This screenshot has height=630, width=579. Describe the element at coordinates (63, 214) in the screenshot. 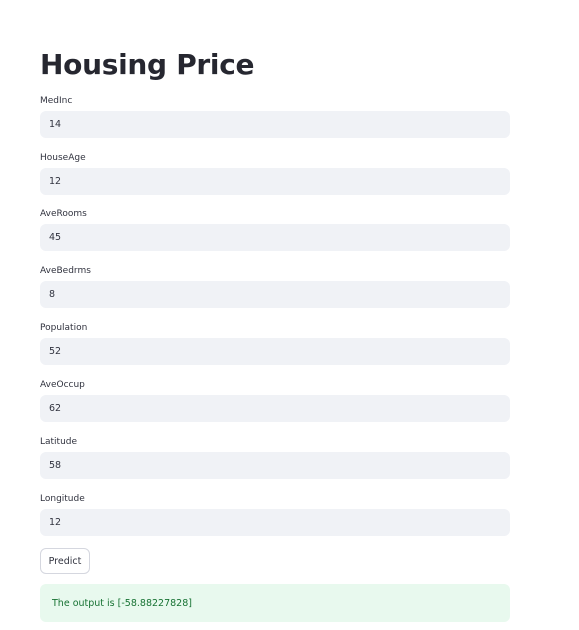

I see `averooms-label: AveRooms` at that location.